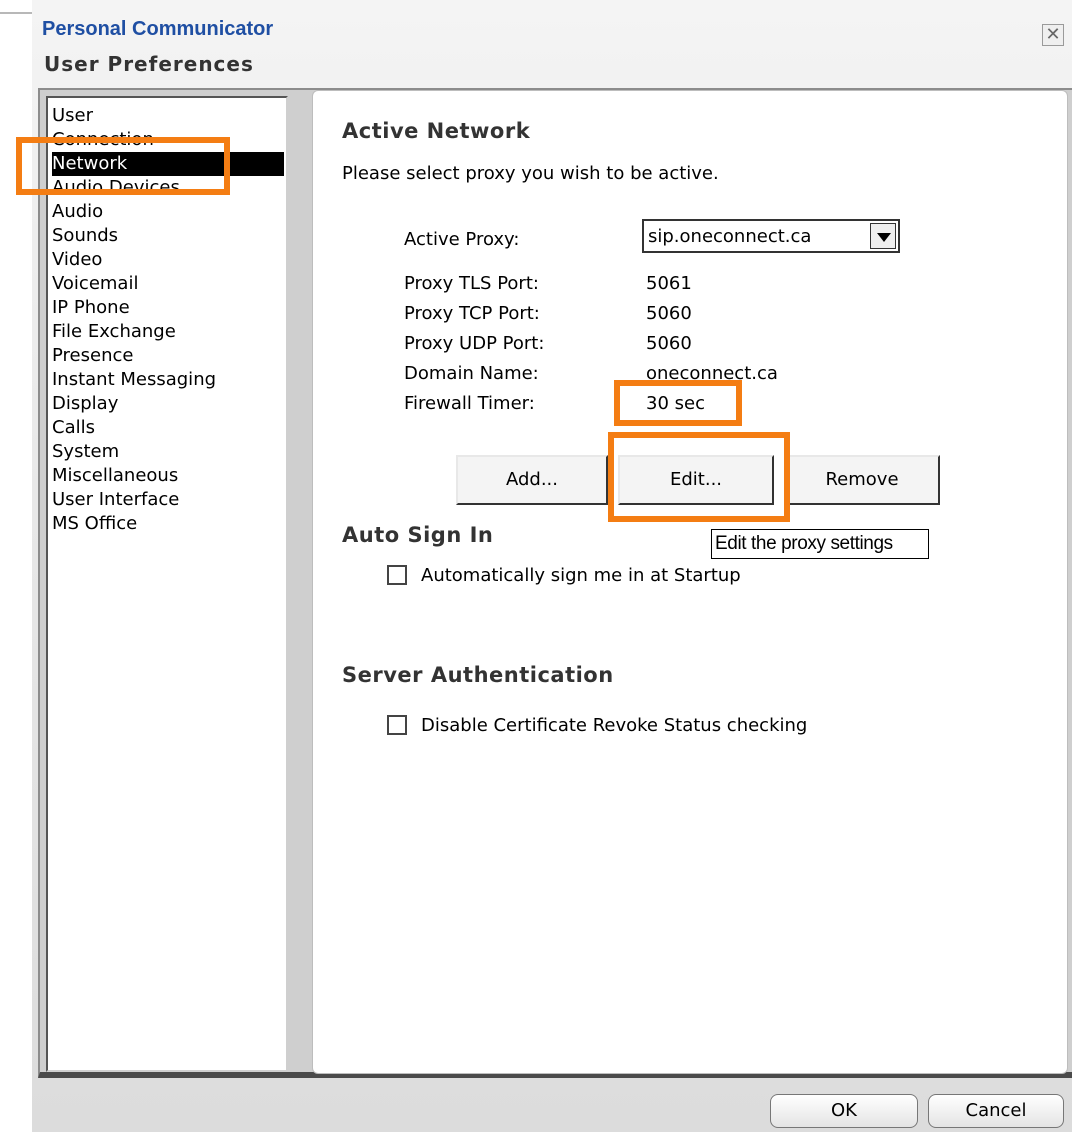 This screenshot has width=1072, height=1132. I want to click on sidebar-item-system: System, so click(168, 452).